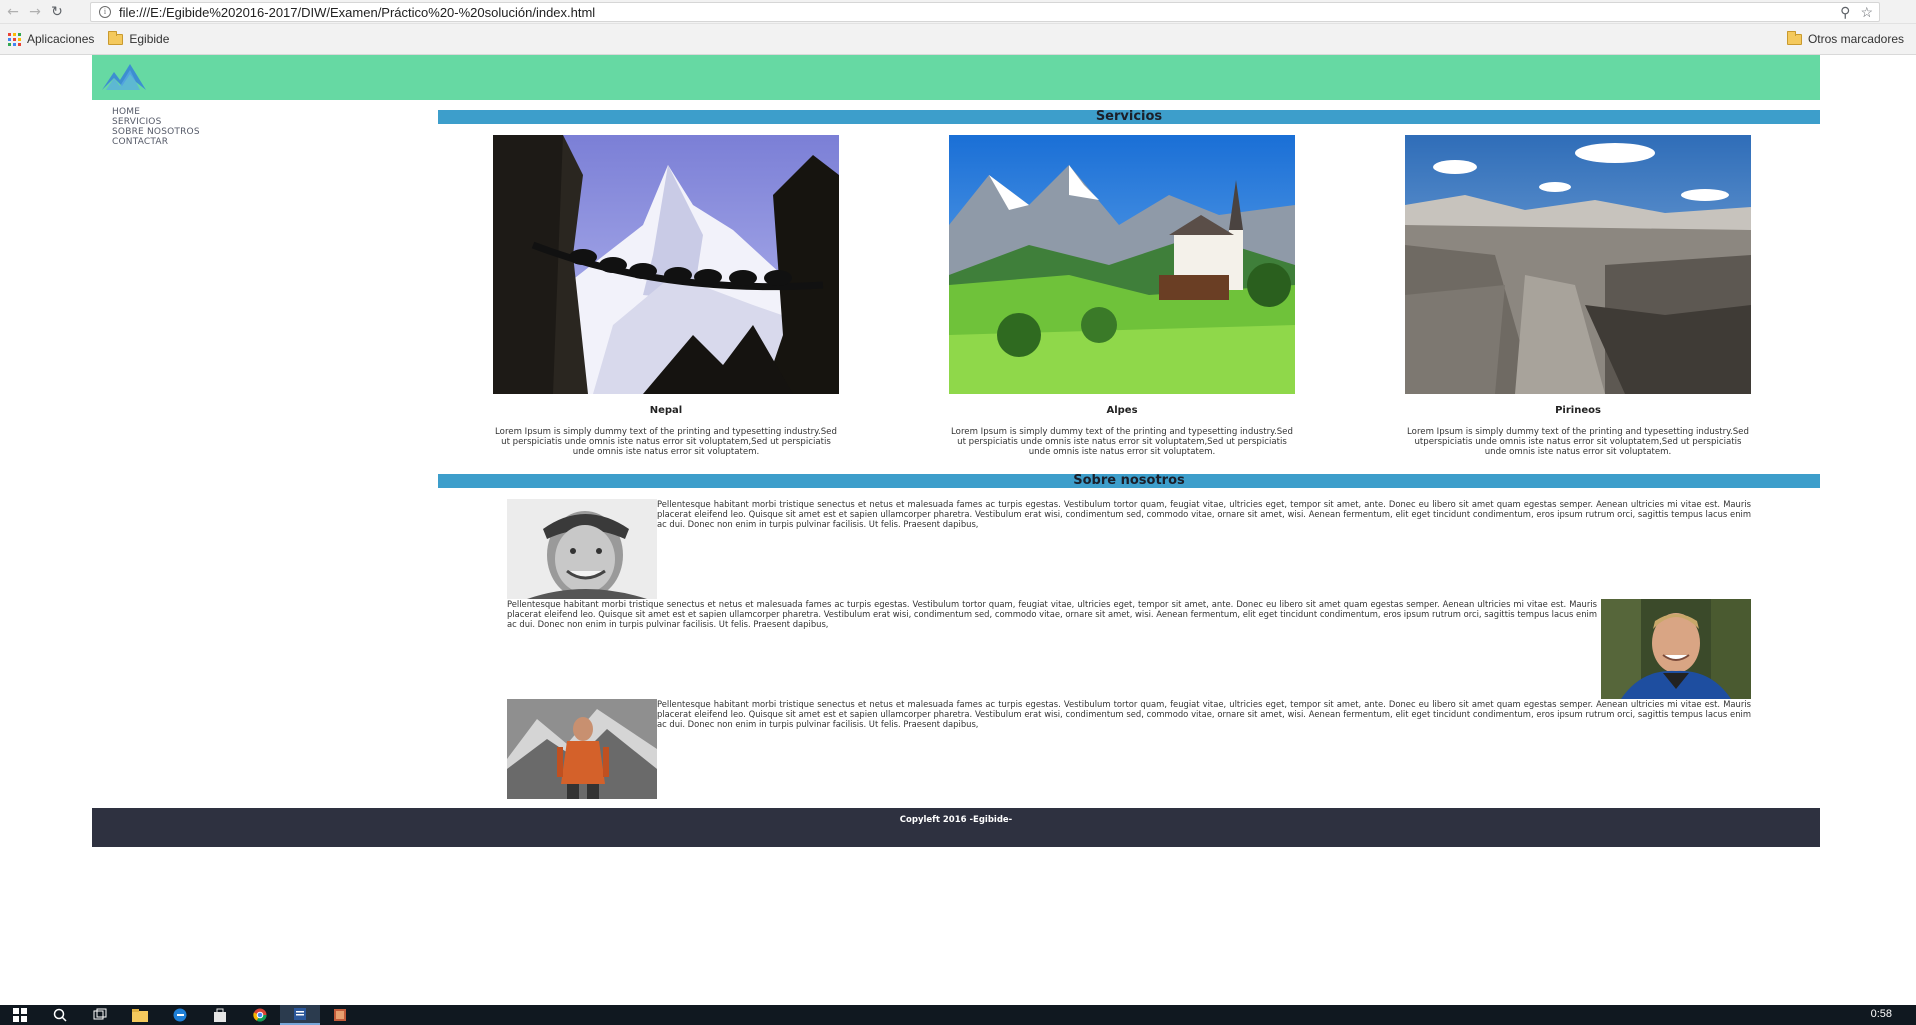 This screenshot has height=1025, width=1916. What do you see at coordinates (61, 39) in the screenshot?
I see `bookmark-label: Aplicaciones` at bounding box center [61, 39].